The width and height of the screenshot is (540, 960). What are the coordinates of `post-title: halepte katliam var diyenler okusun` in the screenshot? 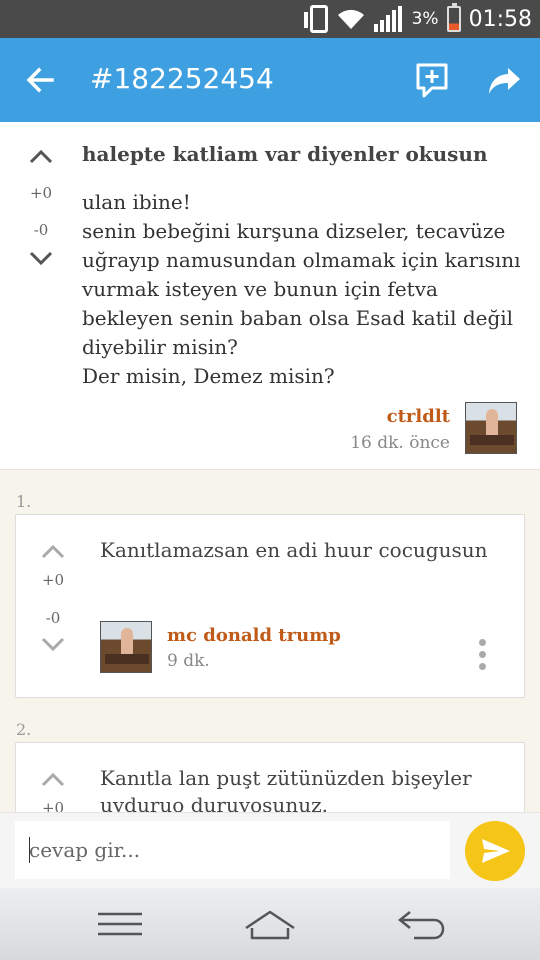 It's located at (285, 154).